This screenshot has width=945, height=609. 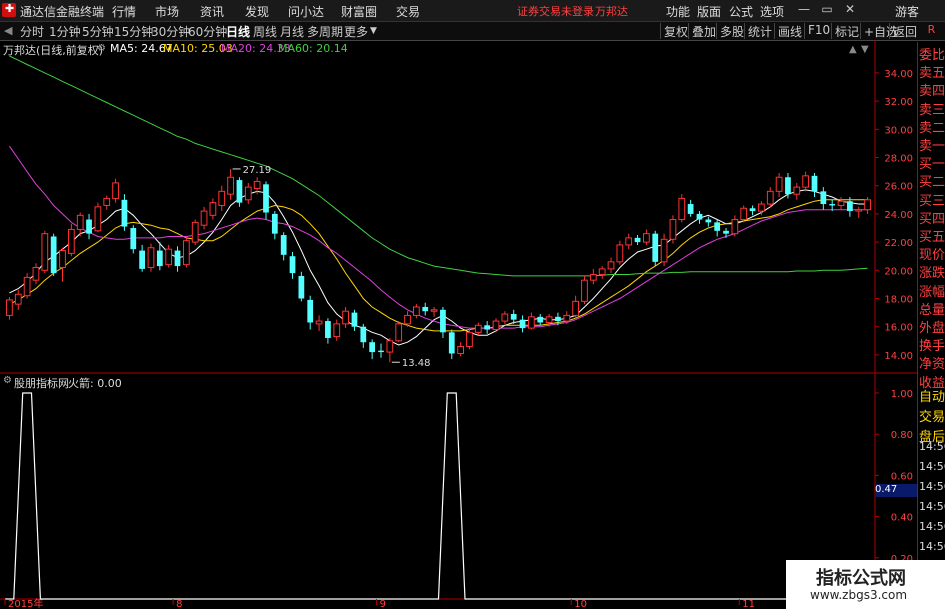 I want to click on tool-back: 返回, so click(x=904, y=31).